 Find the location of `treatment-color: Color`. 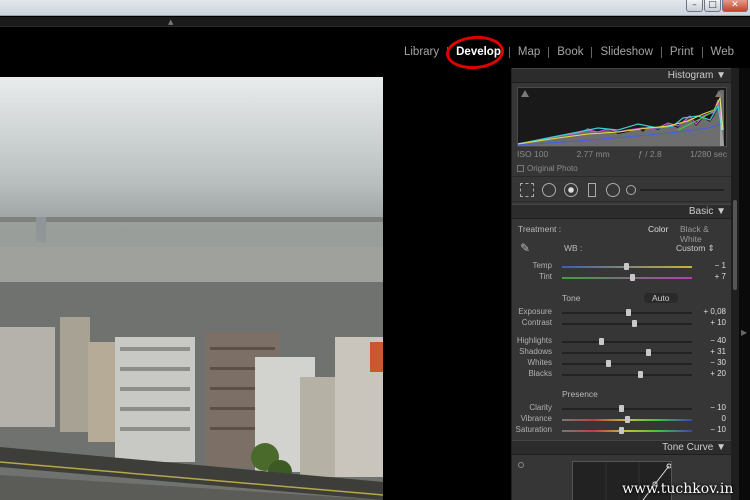

treatment-color: Color is located at coordinates (658, 229).